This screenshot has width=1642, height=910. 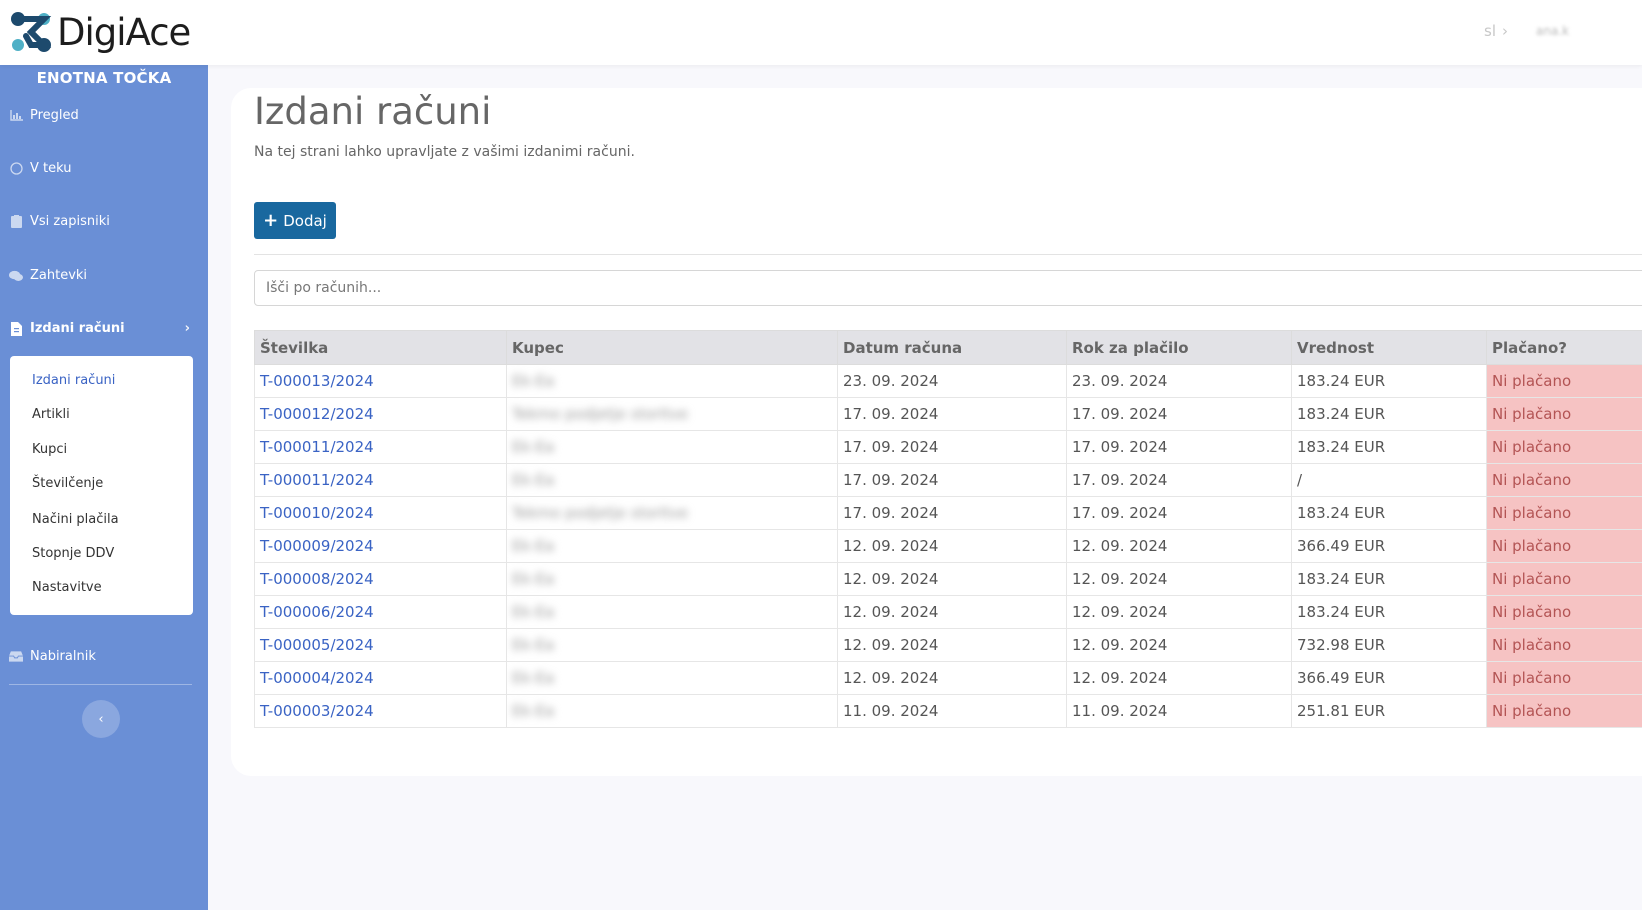 What do you see at coordinates (380, 513) in the screenshot?
I see `invoice-number-cell: T-000010/2024` at bounding box center [380, 513].